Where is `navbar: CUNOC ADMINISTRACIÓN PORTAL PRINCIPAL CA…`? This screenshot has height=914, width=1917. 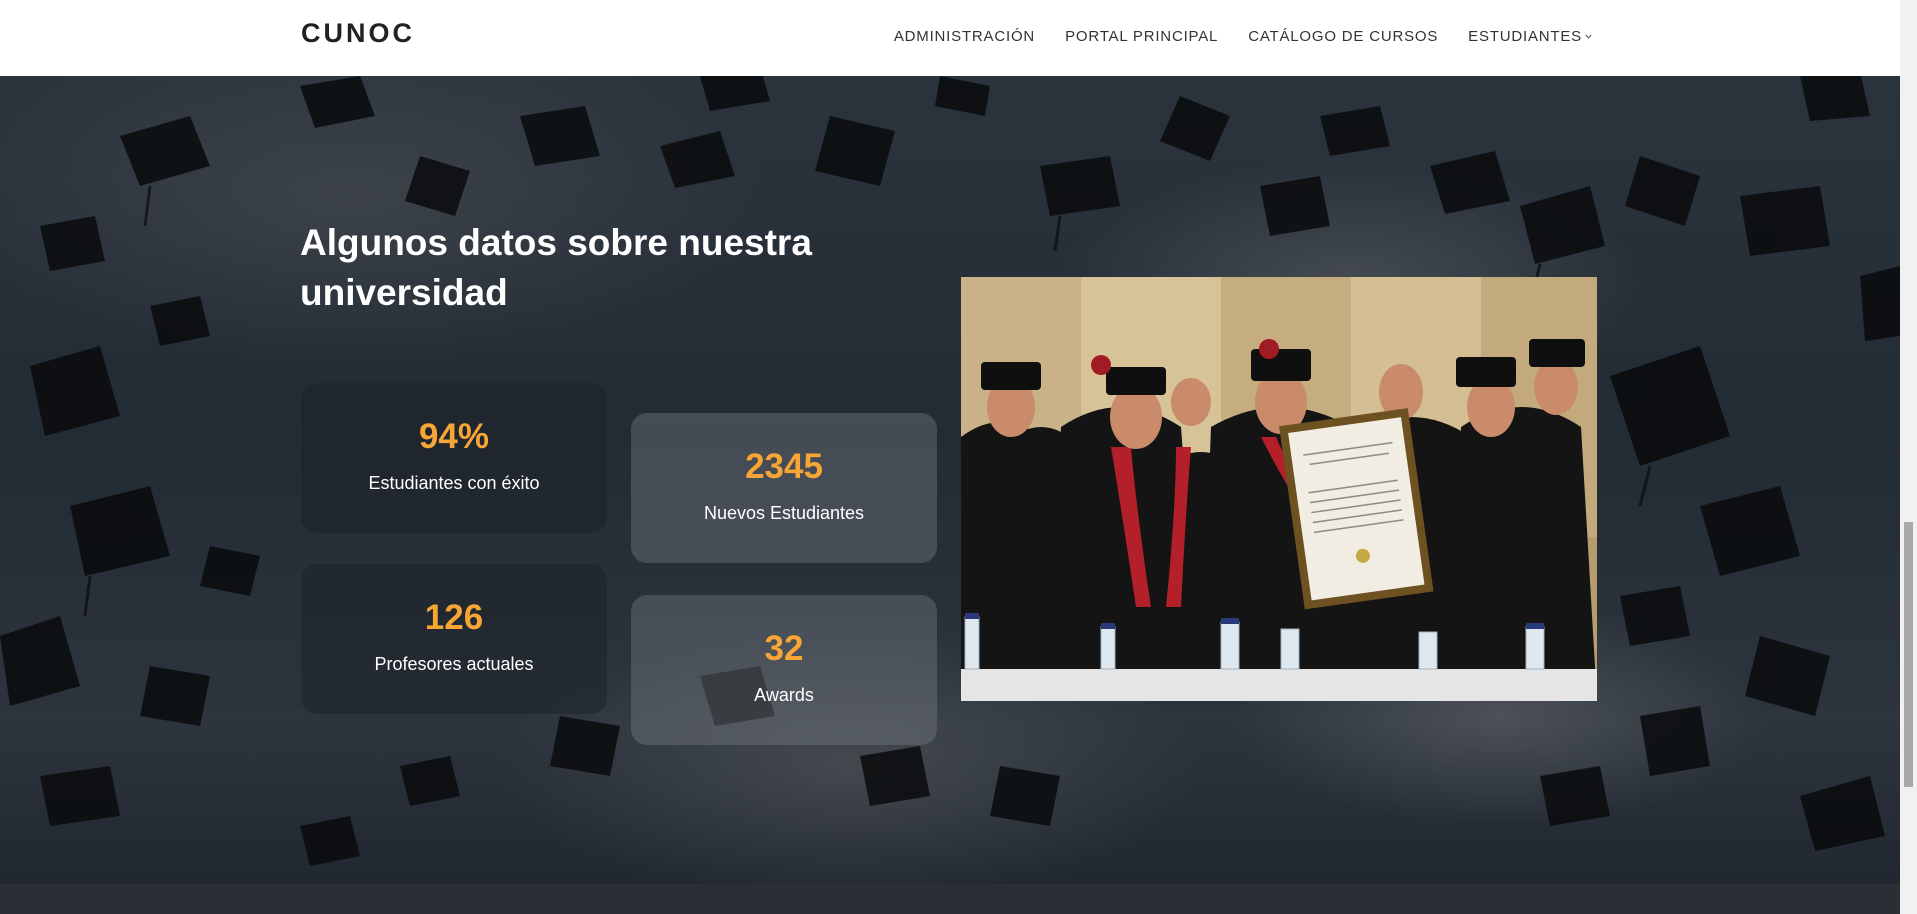
navbar: CUNOC ADMINISTRACIÓN PORTAL PRINCIPAL CA… is located at coordinates (950, 38).